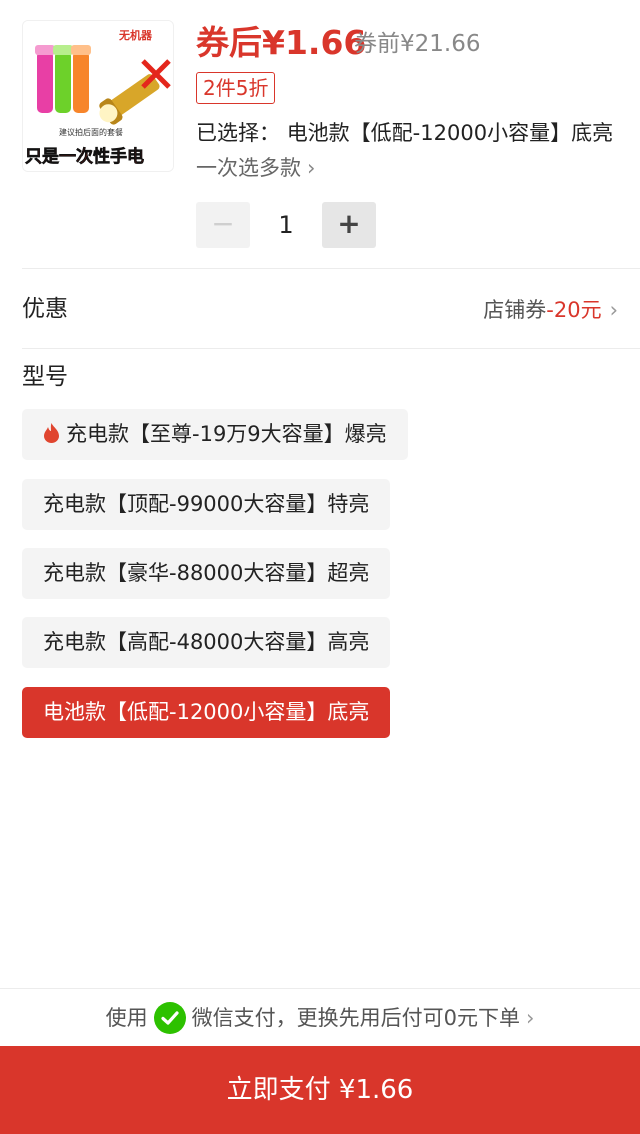 This screenshot has height=1134, width=640. I want to click on selected-summary: 已选择： 电池款【低配-12000小容量】底亮, so click(406, 133).